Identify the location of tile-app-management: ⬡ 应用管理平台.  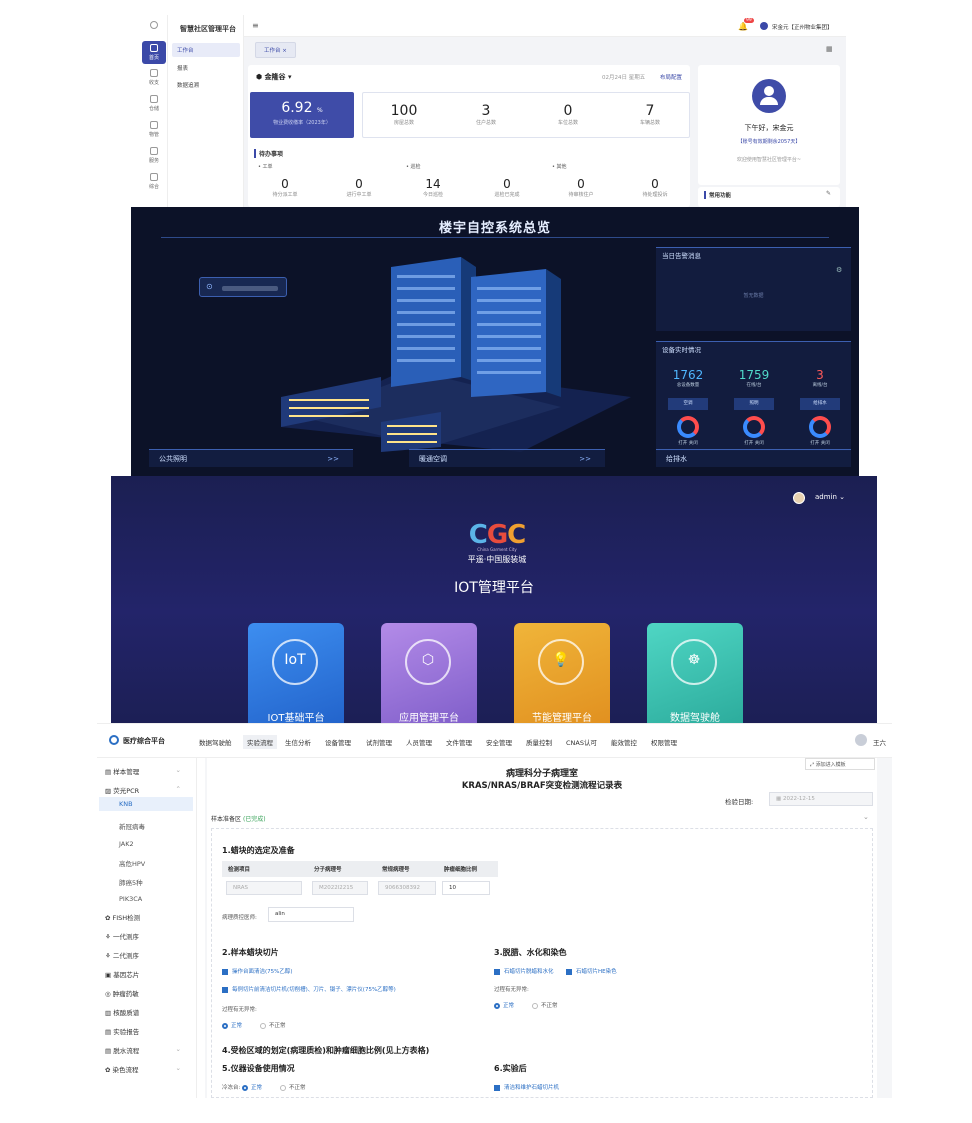
(429, 673).